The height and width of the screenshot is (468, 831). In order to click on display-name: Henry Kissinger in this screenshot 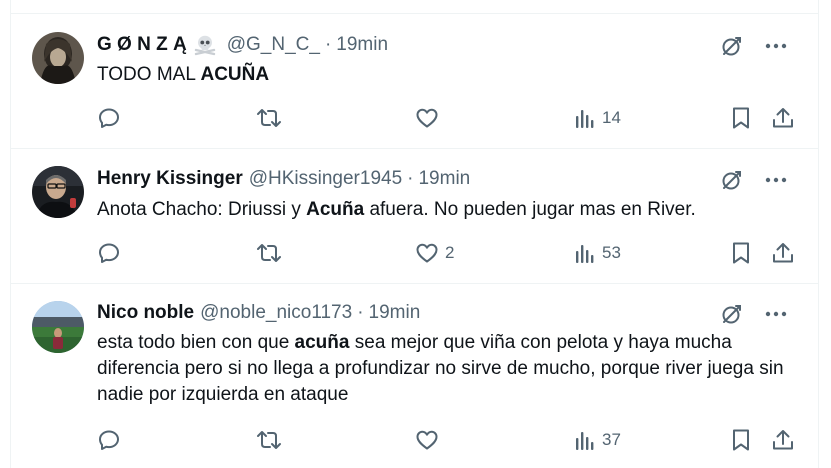, I will do `click(170, 179)`.